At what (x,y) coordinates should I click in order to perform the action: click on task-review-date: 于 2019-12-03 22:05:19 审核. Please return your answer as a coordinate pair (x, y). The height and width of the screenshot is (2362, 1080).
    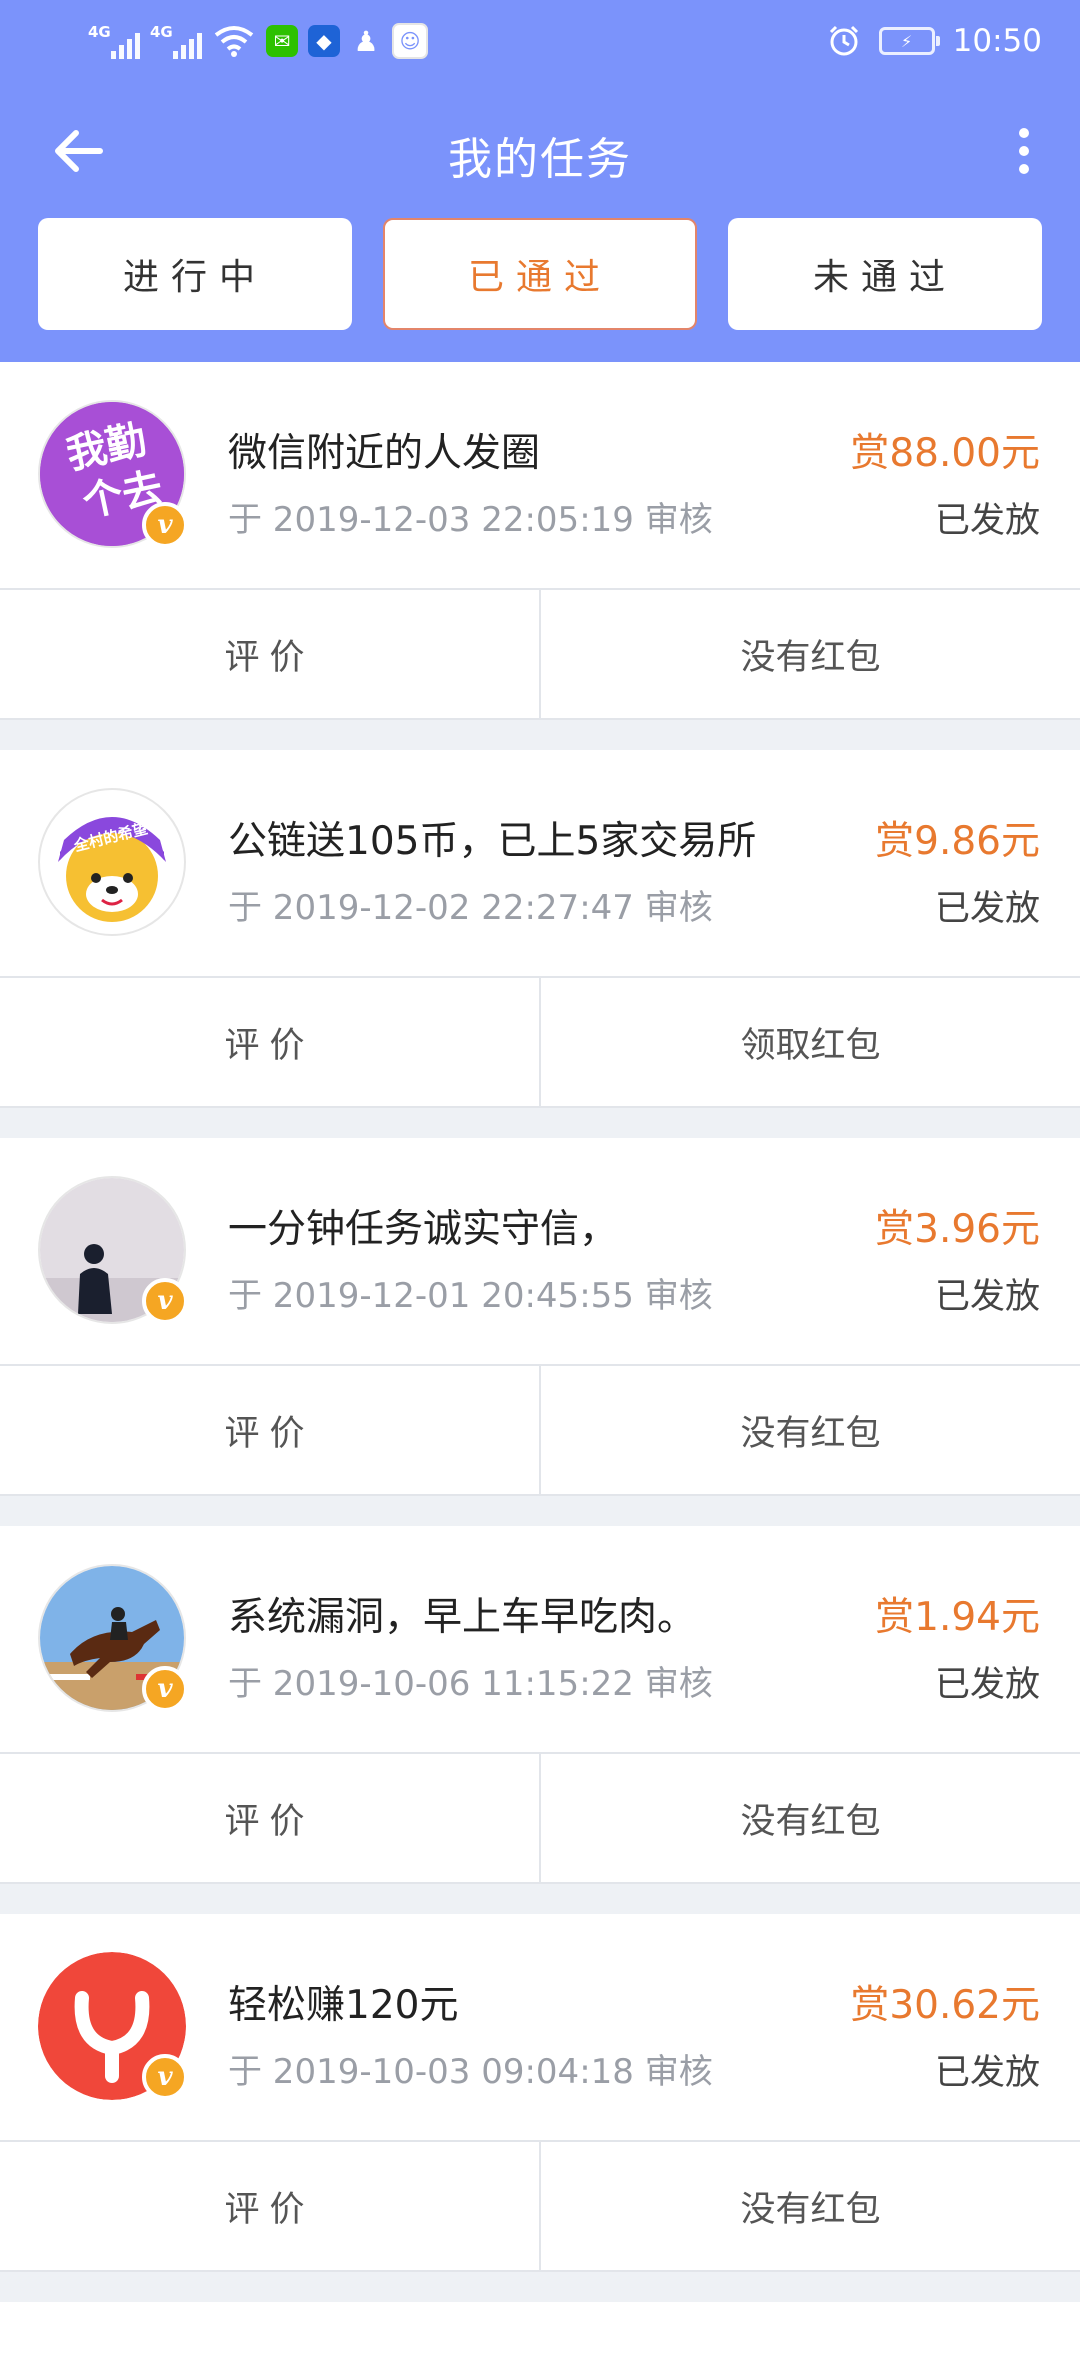
    Looking at the image, I should click on (470, 520).